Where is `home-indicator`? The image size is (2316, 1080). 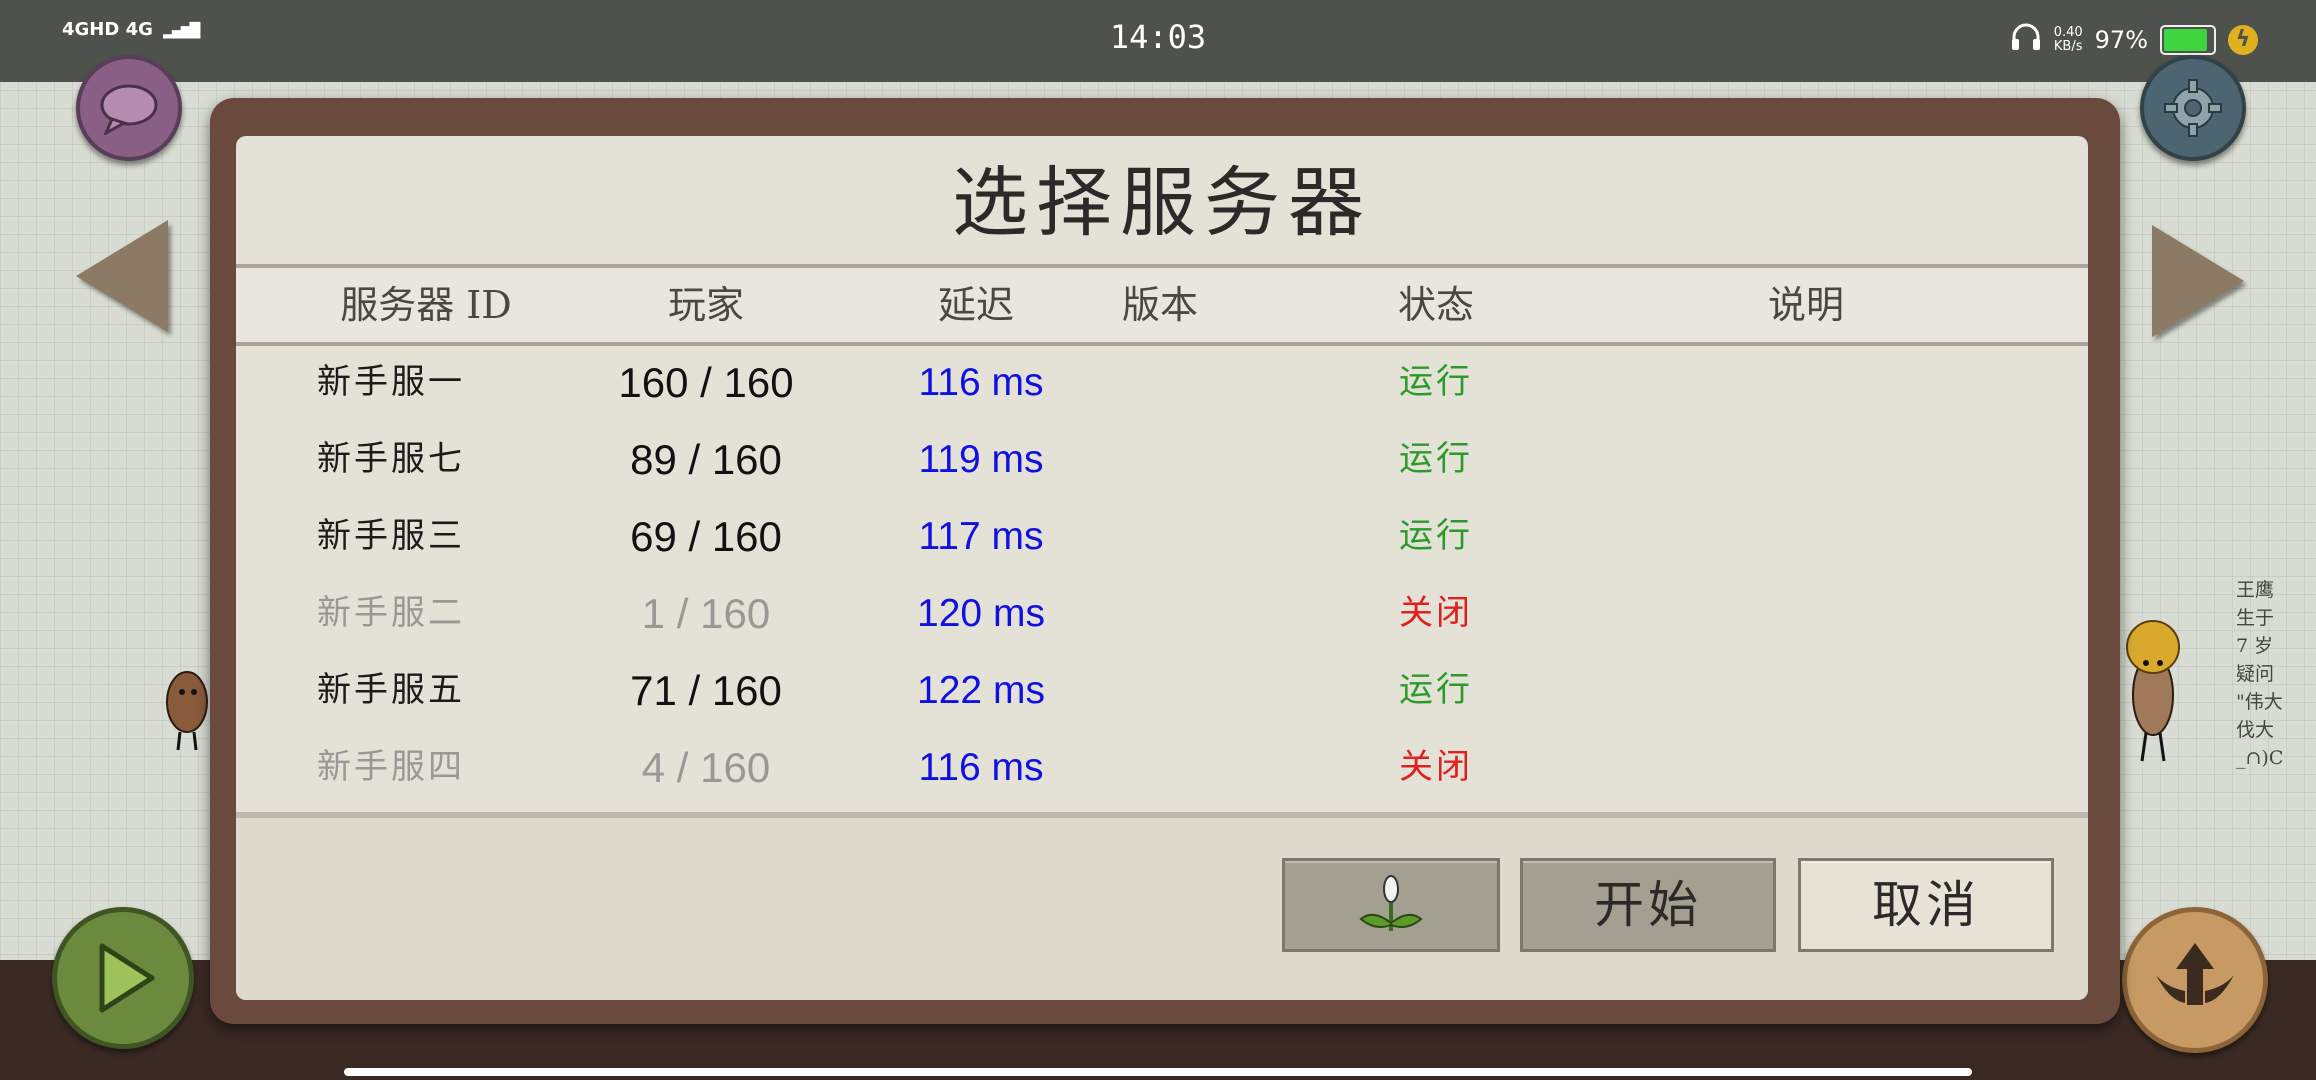 home-indicator is located at coordinates (1158, 1072).